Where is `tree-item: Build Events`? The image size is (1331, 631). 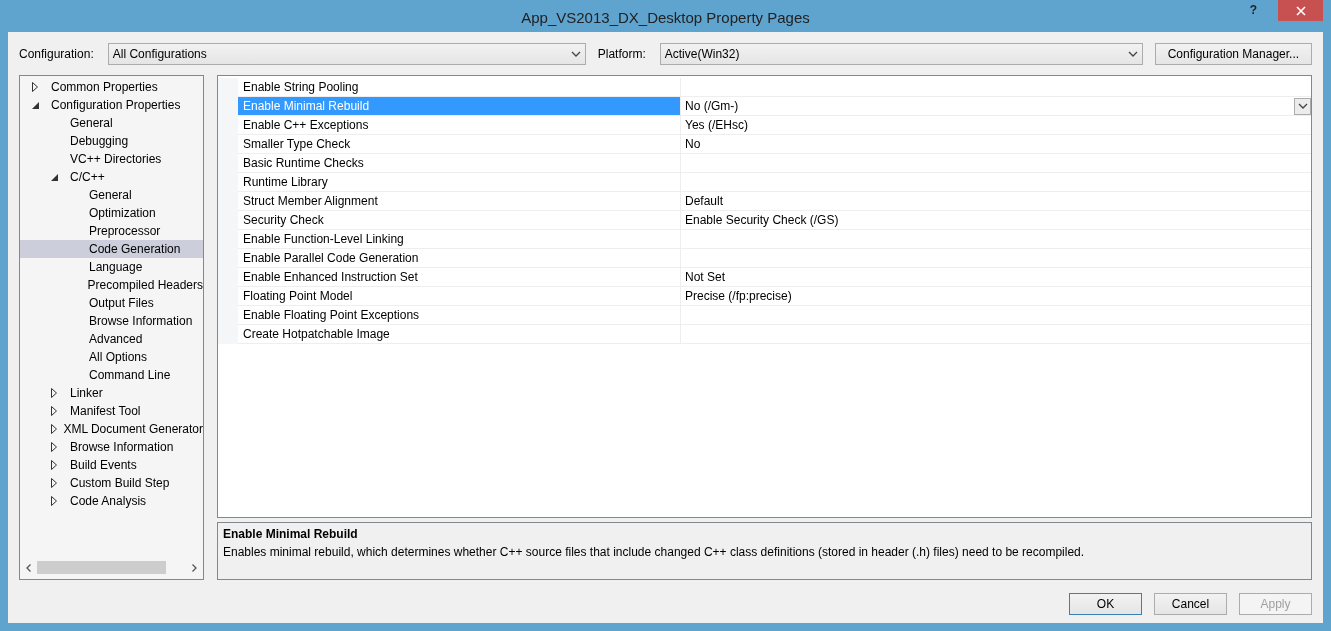
tree-item: Build Events is located at coordinates (111, 465).